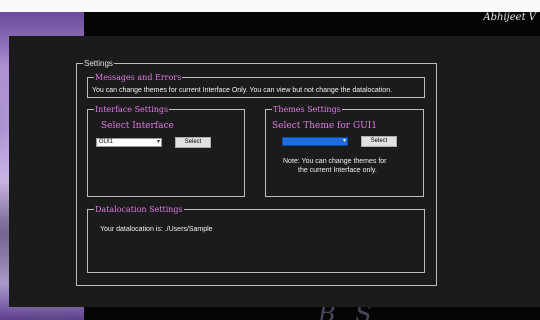 The height and width of the screenshot is (320, 540). What do you see at coordinates (129, 142) in the screenshot?
I see `interface-dropdown: GUI1 ▾` at bounding box center [129, 142].